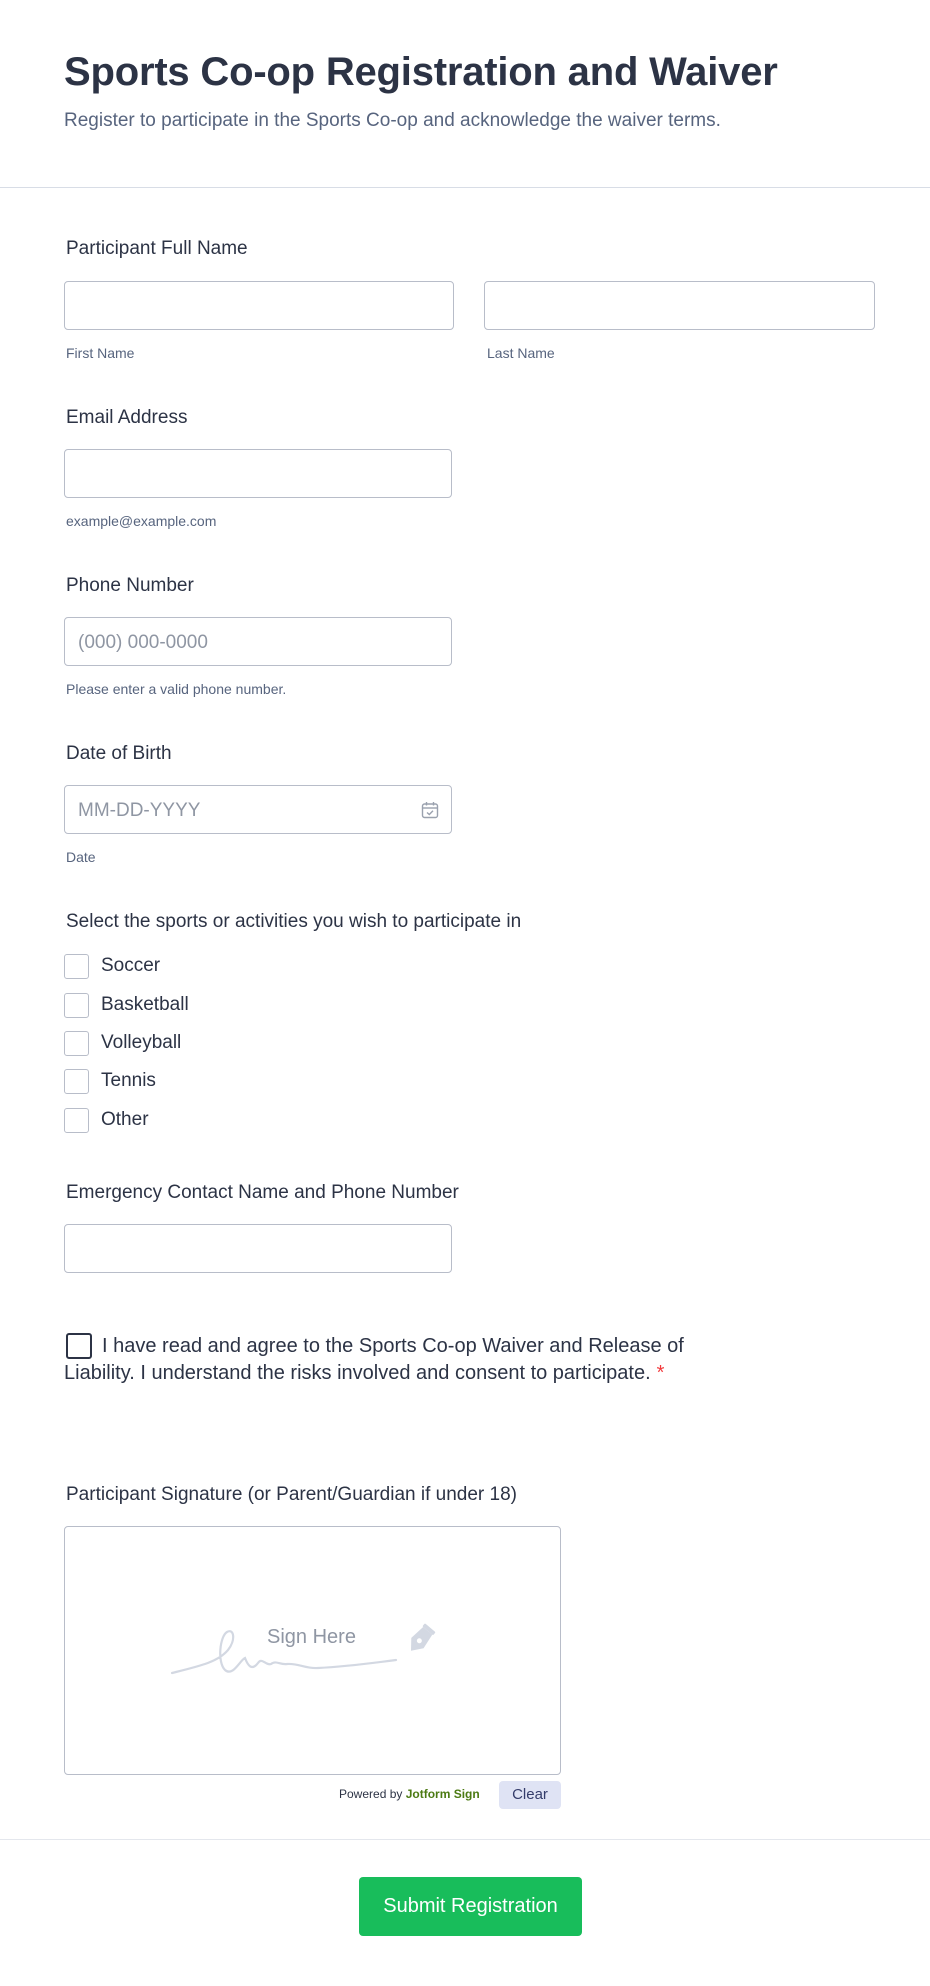 This screenshot has width=930, height=1986. I want to click on powered-by-text: Powered by, so click(371, 1794).